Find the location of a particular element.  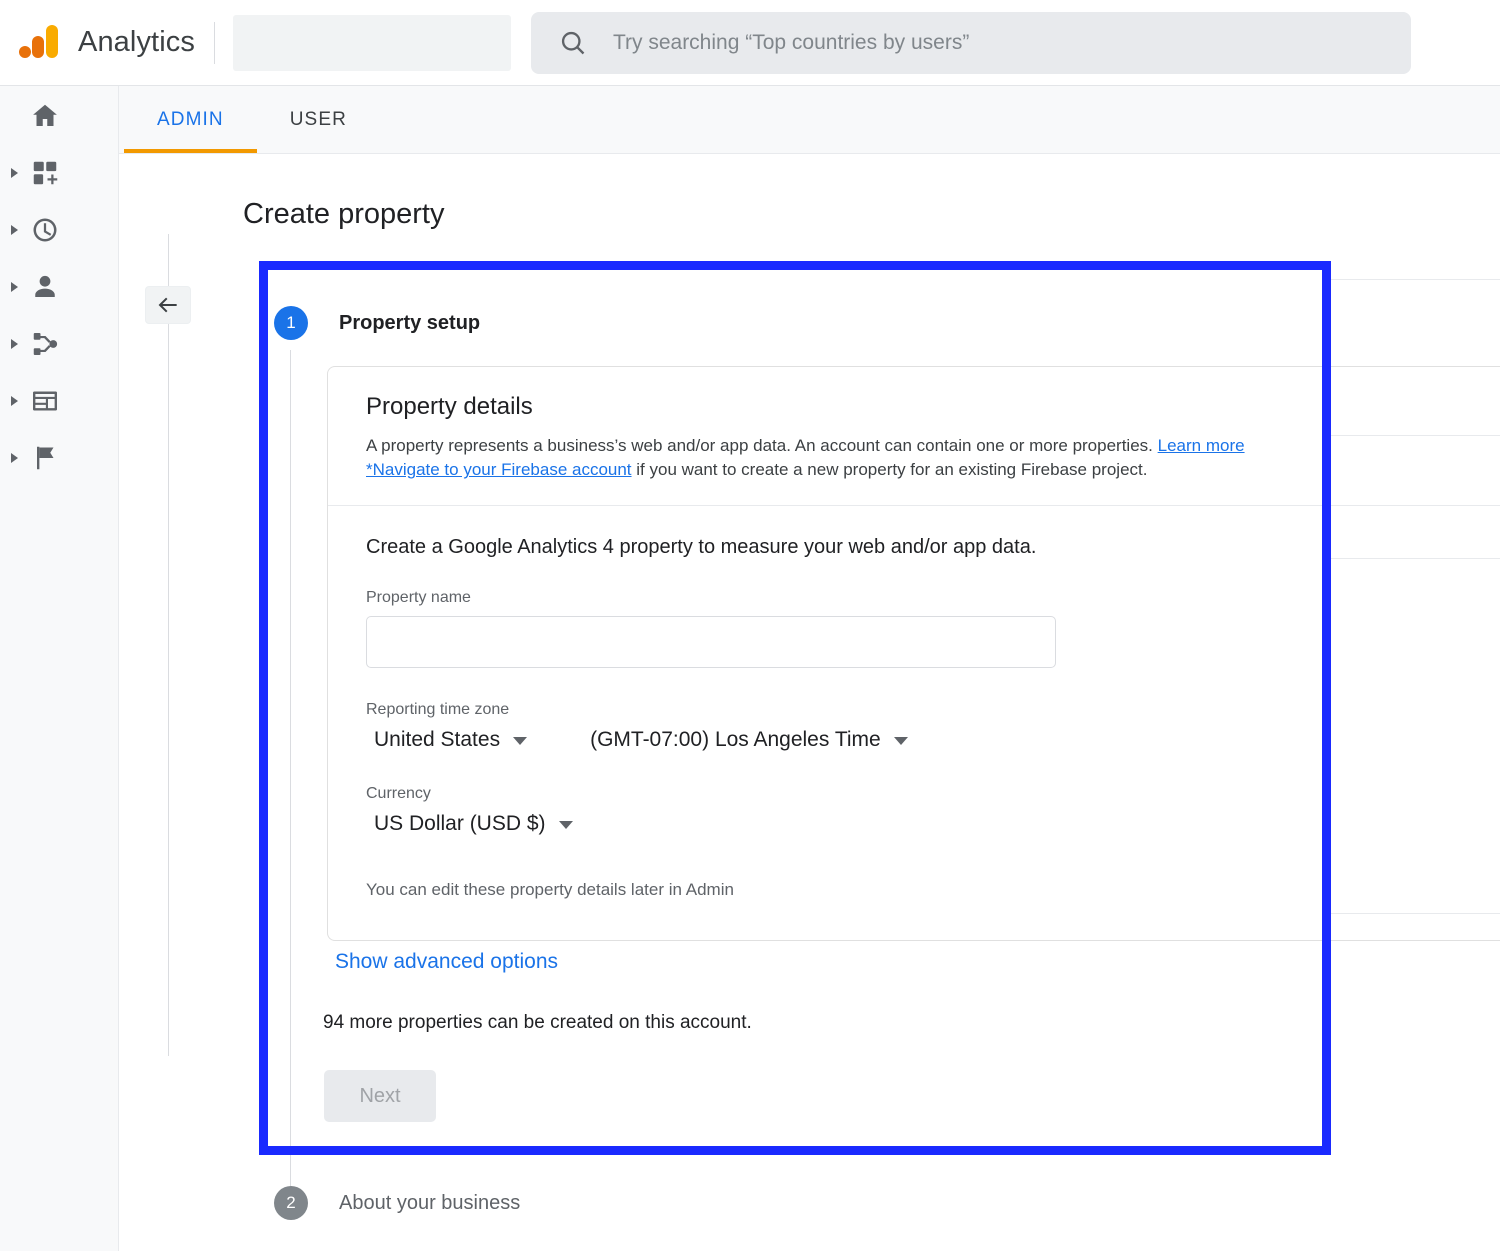

timezone-zone-value: (GMT-07:00) Los Angeles Time is located at coordinates (735, 739).